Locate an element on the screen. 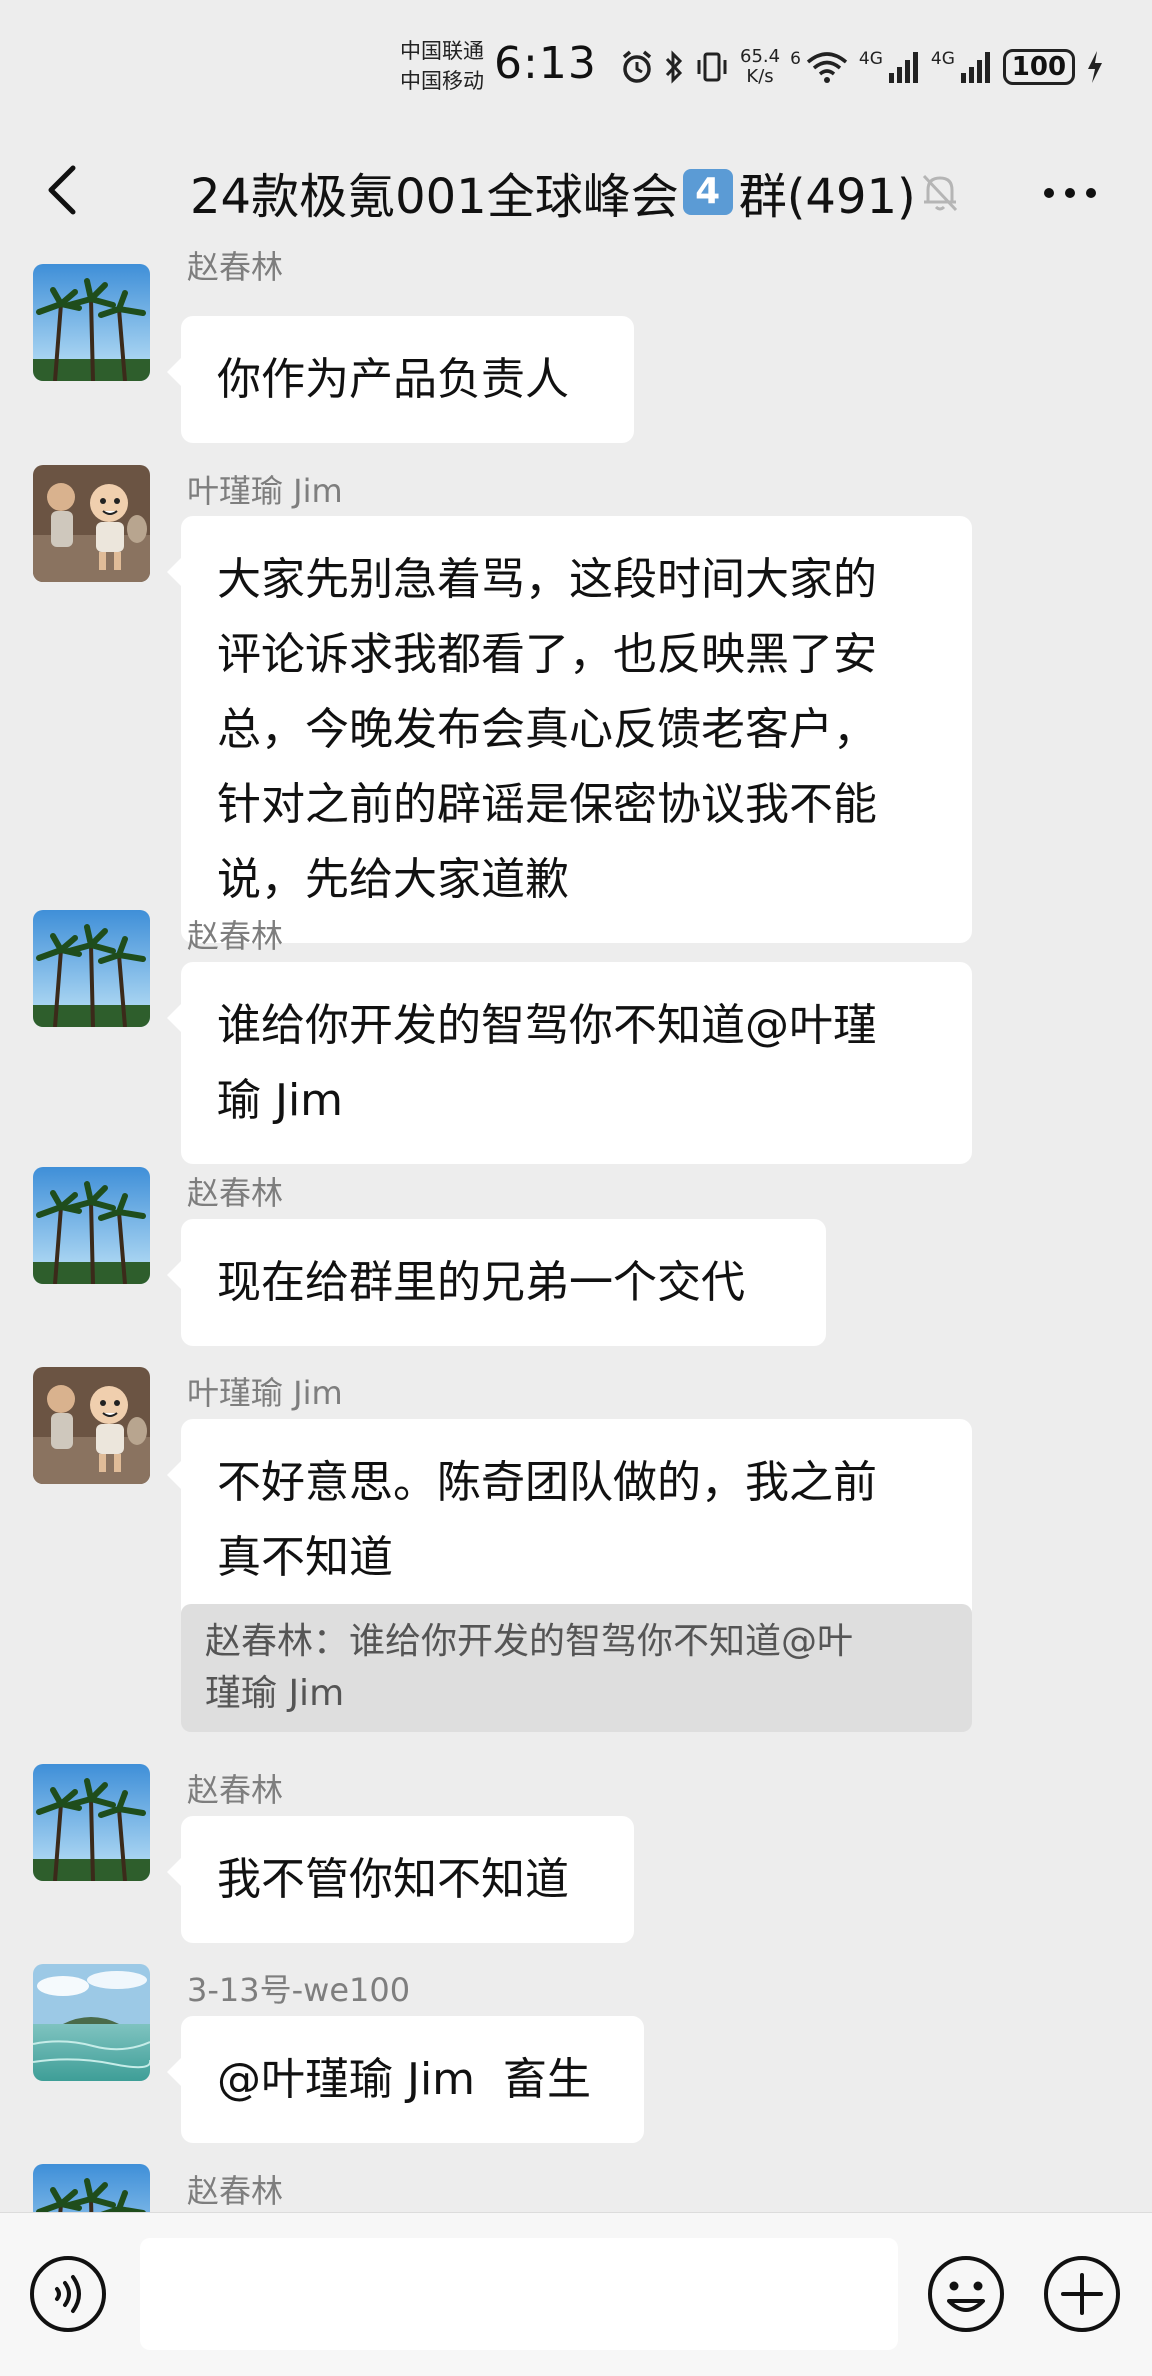 The height and width of the screenshot is (2376, 1152). message-bubble: 我不管你知不知道 is located at coordinates (400, 1879).